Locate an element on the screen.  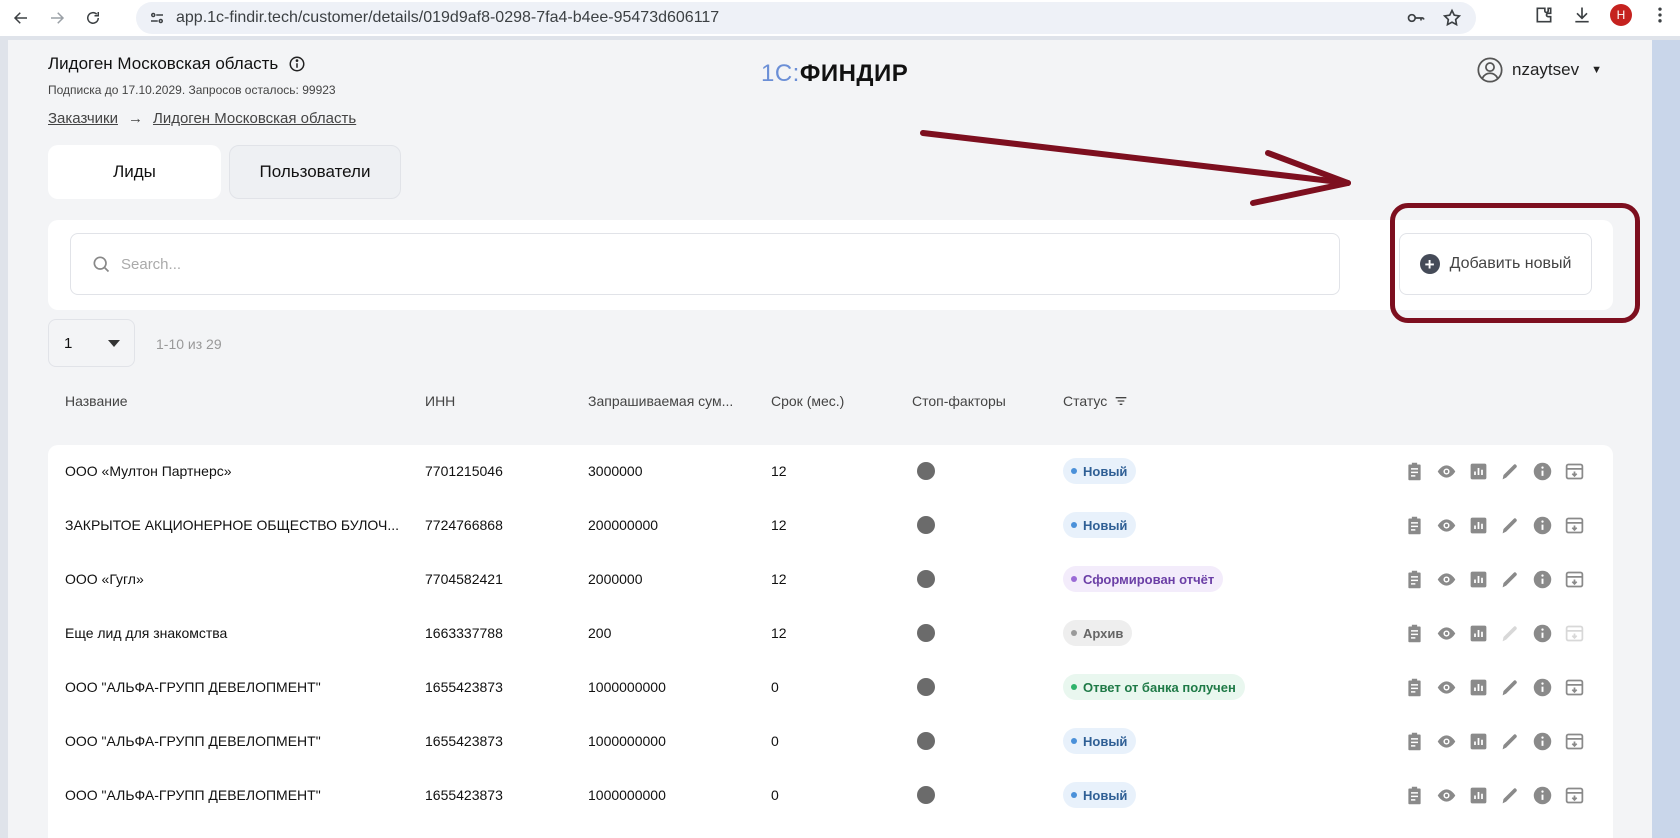
tab-users: Пользователи is located at coordinates (315, 172).